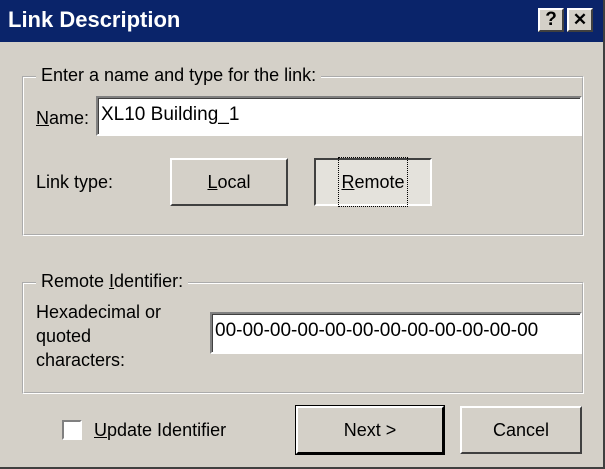  I want to click on close-button: ✕, so click(580, 20).